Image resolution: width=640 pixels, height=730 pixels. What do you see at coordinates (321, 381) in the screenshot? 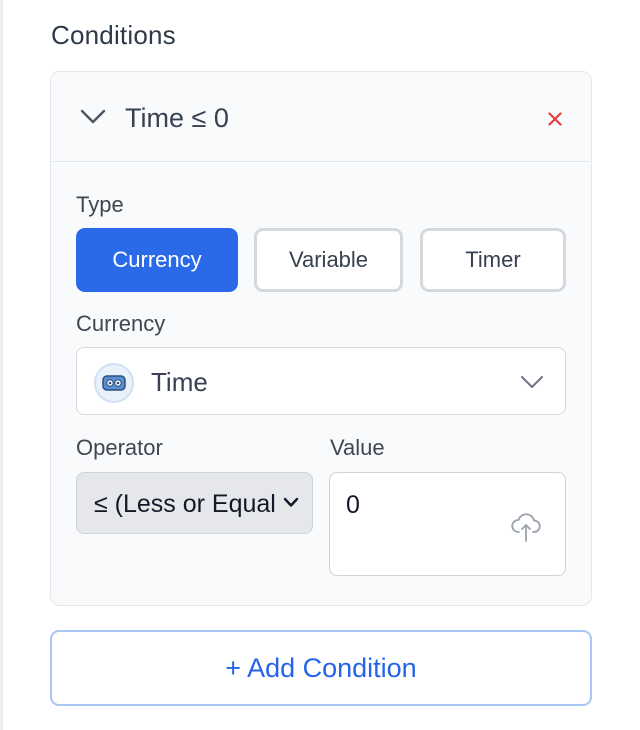
I see `currency-select: Time` at bounding box center [321, 381].